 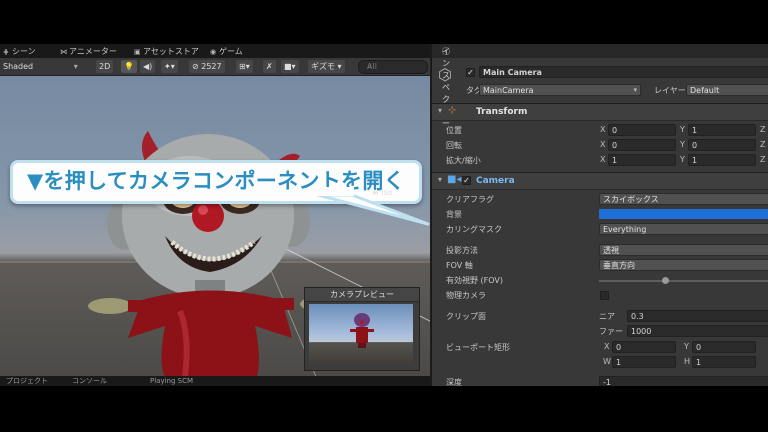 I want to click on fov-axis-row: FOV 軸 垂直方向, so click(x=600, y=265).